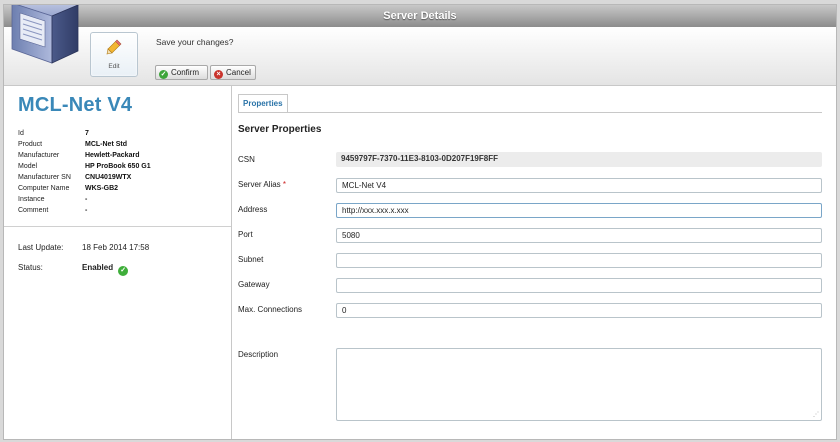 This screenshot has width=840, height=442. I want to click on port-input: 5080, so click(579, 235).